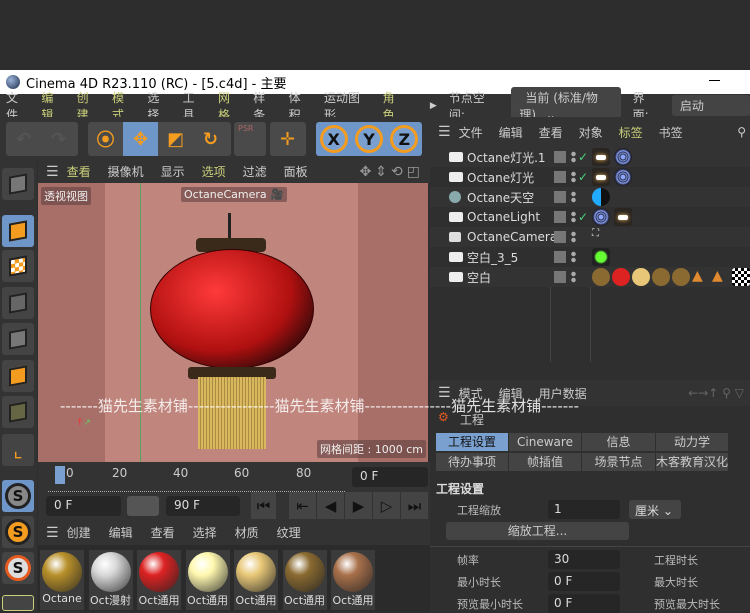  Describe the element at coordinates (18, 266) in the screenshot. I see `texture-mode-icon` at that location.